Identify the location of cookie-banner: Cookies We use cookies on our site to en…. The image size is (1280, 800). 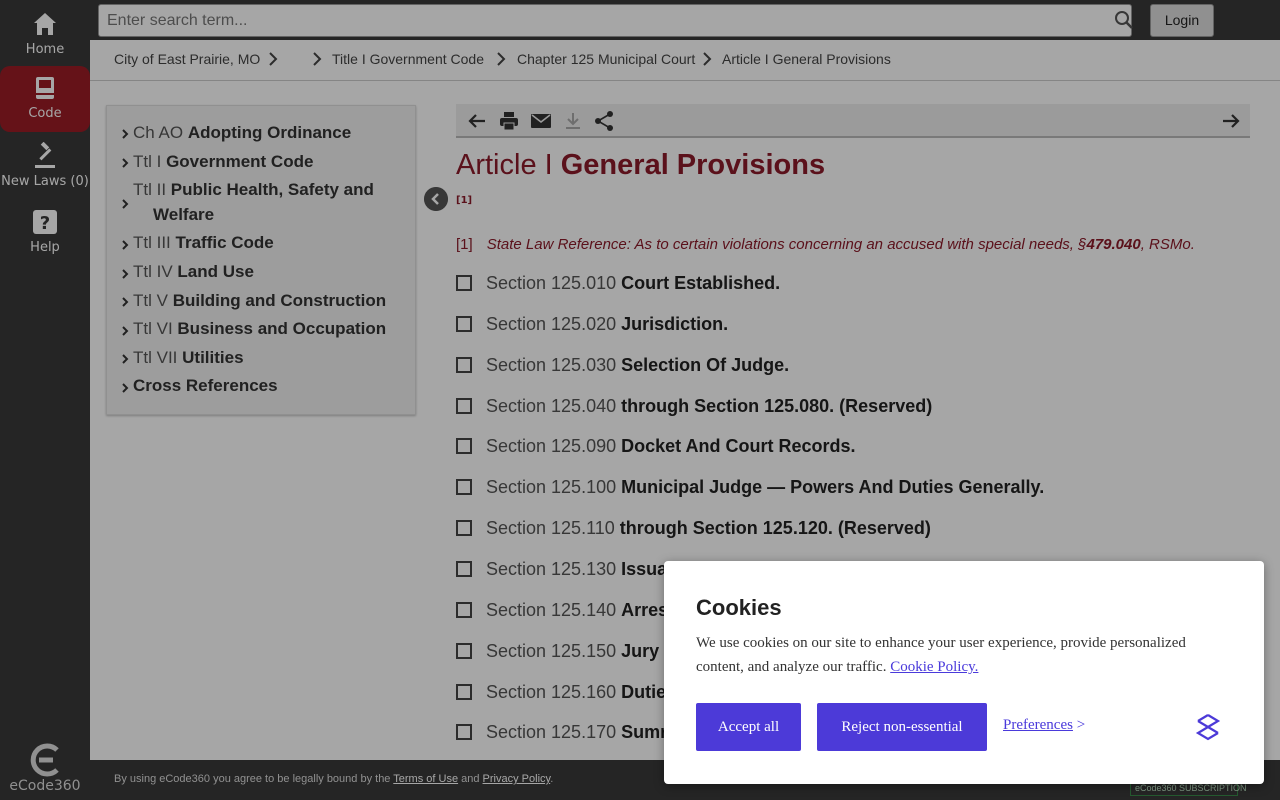
(964, 672).